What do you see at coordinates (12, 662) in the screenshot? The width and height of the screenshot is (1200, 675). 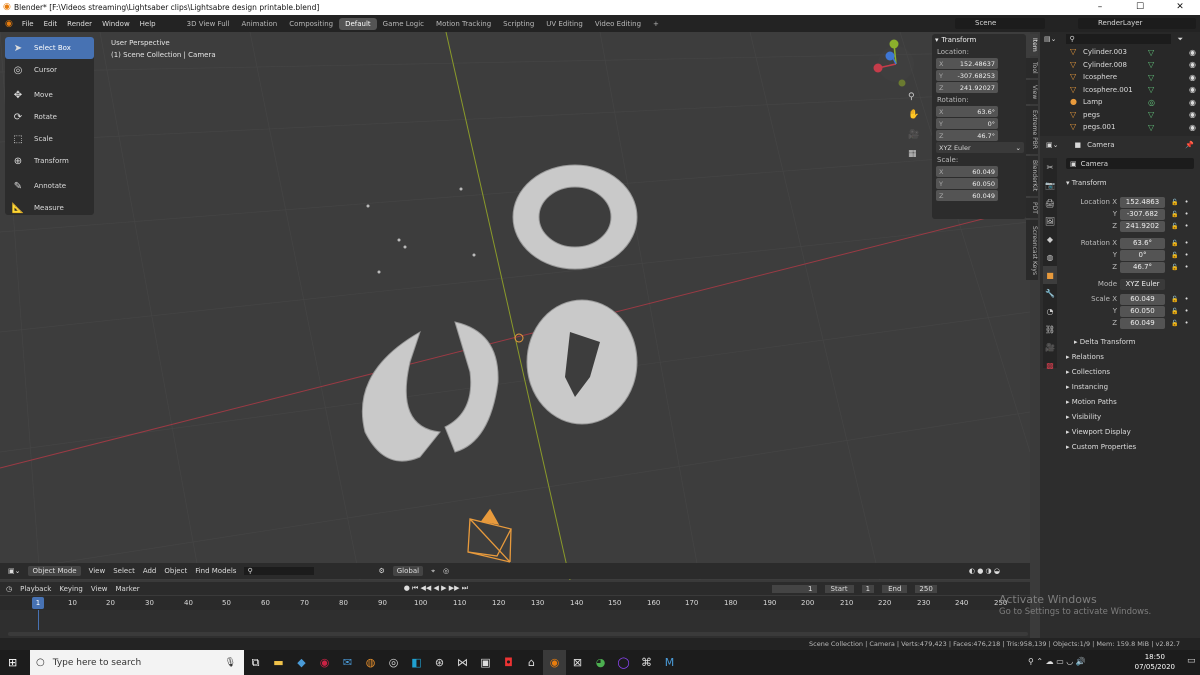 I see `windows-start-icon: ⊞` at bounding box center [12, 662].